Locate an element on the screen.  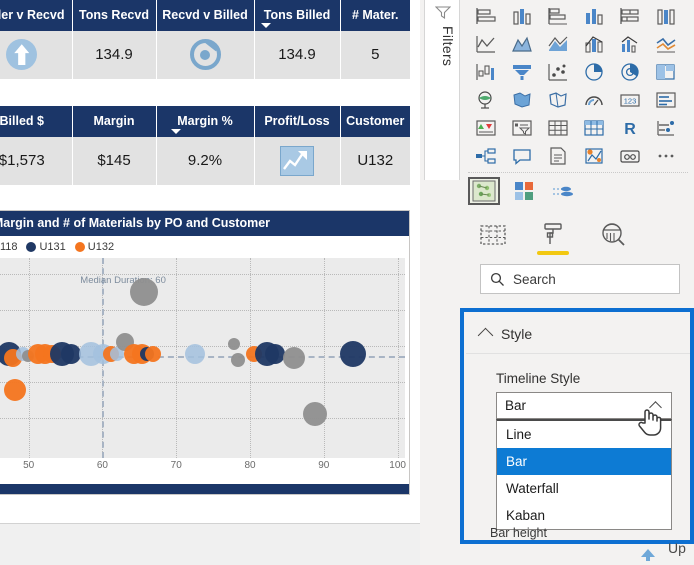
key-influencers-icon is located at coordinates (666, 128).